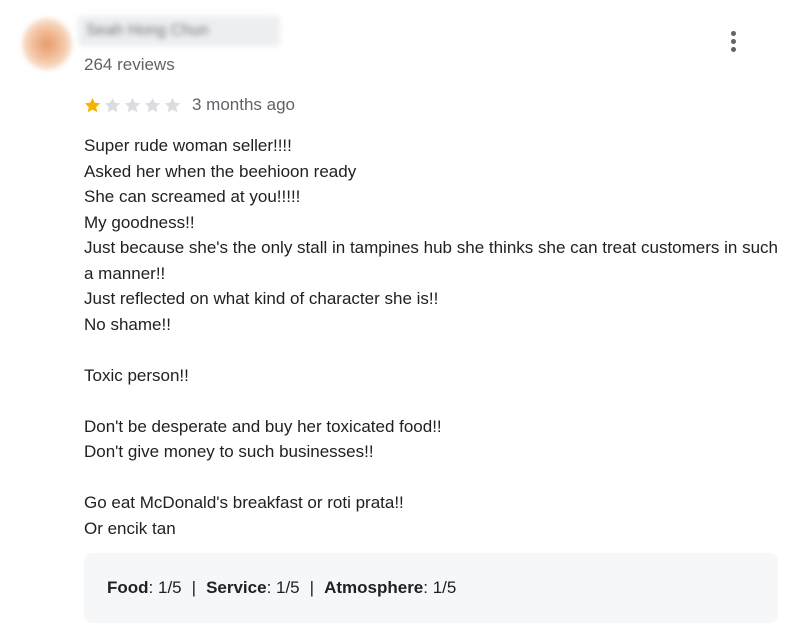  What do you see at coordinates (128, 587) in the screenshot?
I see `food-label: Food` at bounding box center [128, 587].